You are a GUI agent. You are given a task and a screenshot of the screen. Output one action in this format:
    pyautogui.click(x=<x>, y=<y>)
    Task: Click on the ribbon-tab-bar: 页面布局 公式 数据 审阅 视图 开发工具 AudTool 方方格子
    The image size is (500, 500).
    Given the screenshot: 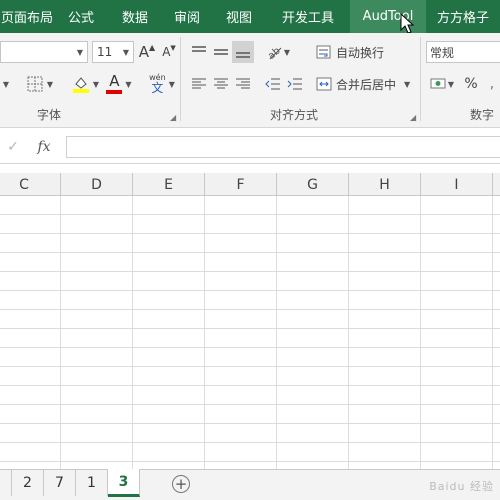 What is the action you would take?
    pyautogui.click(x=250, y=16)
    